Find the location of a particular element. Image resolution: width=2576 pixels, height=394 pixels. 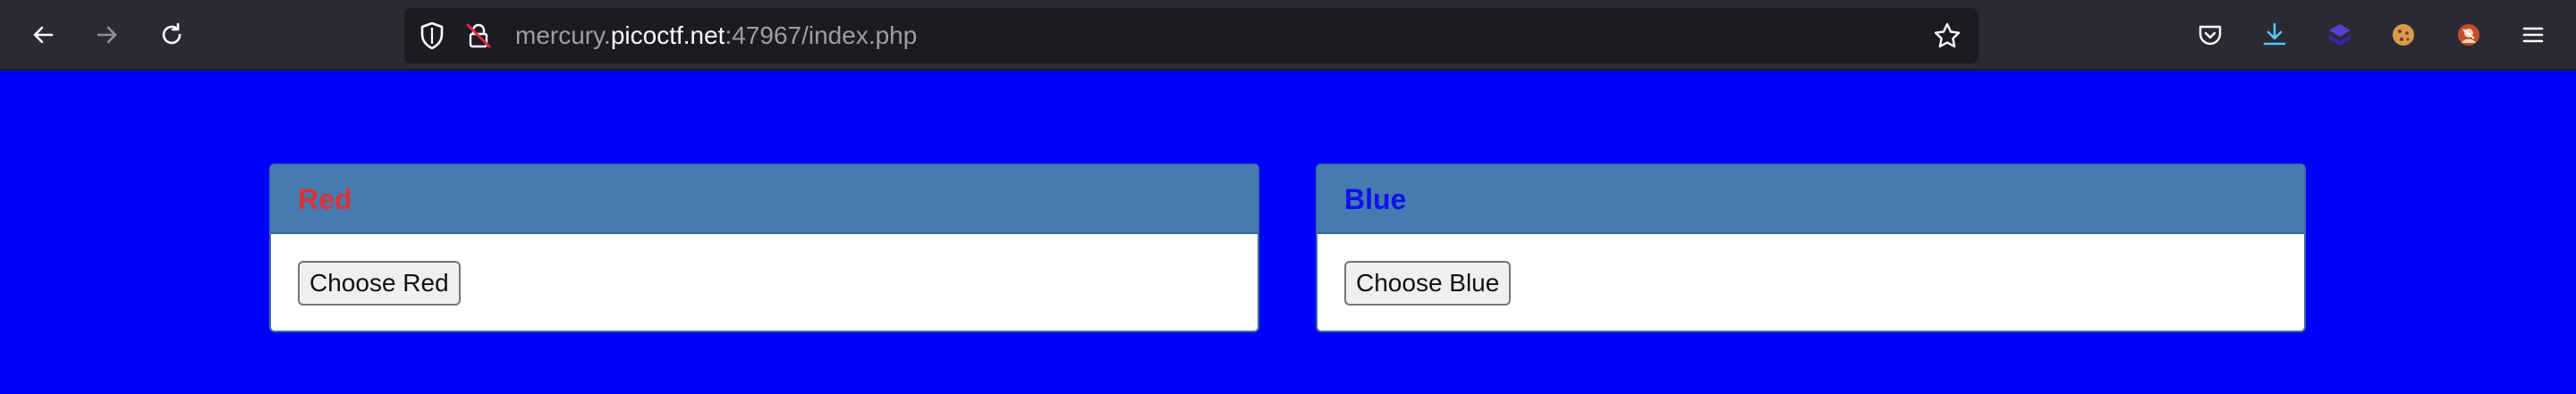

url-bar: mercury.picoctf.net:47967/index.php is located at coordinates (1191, 36).